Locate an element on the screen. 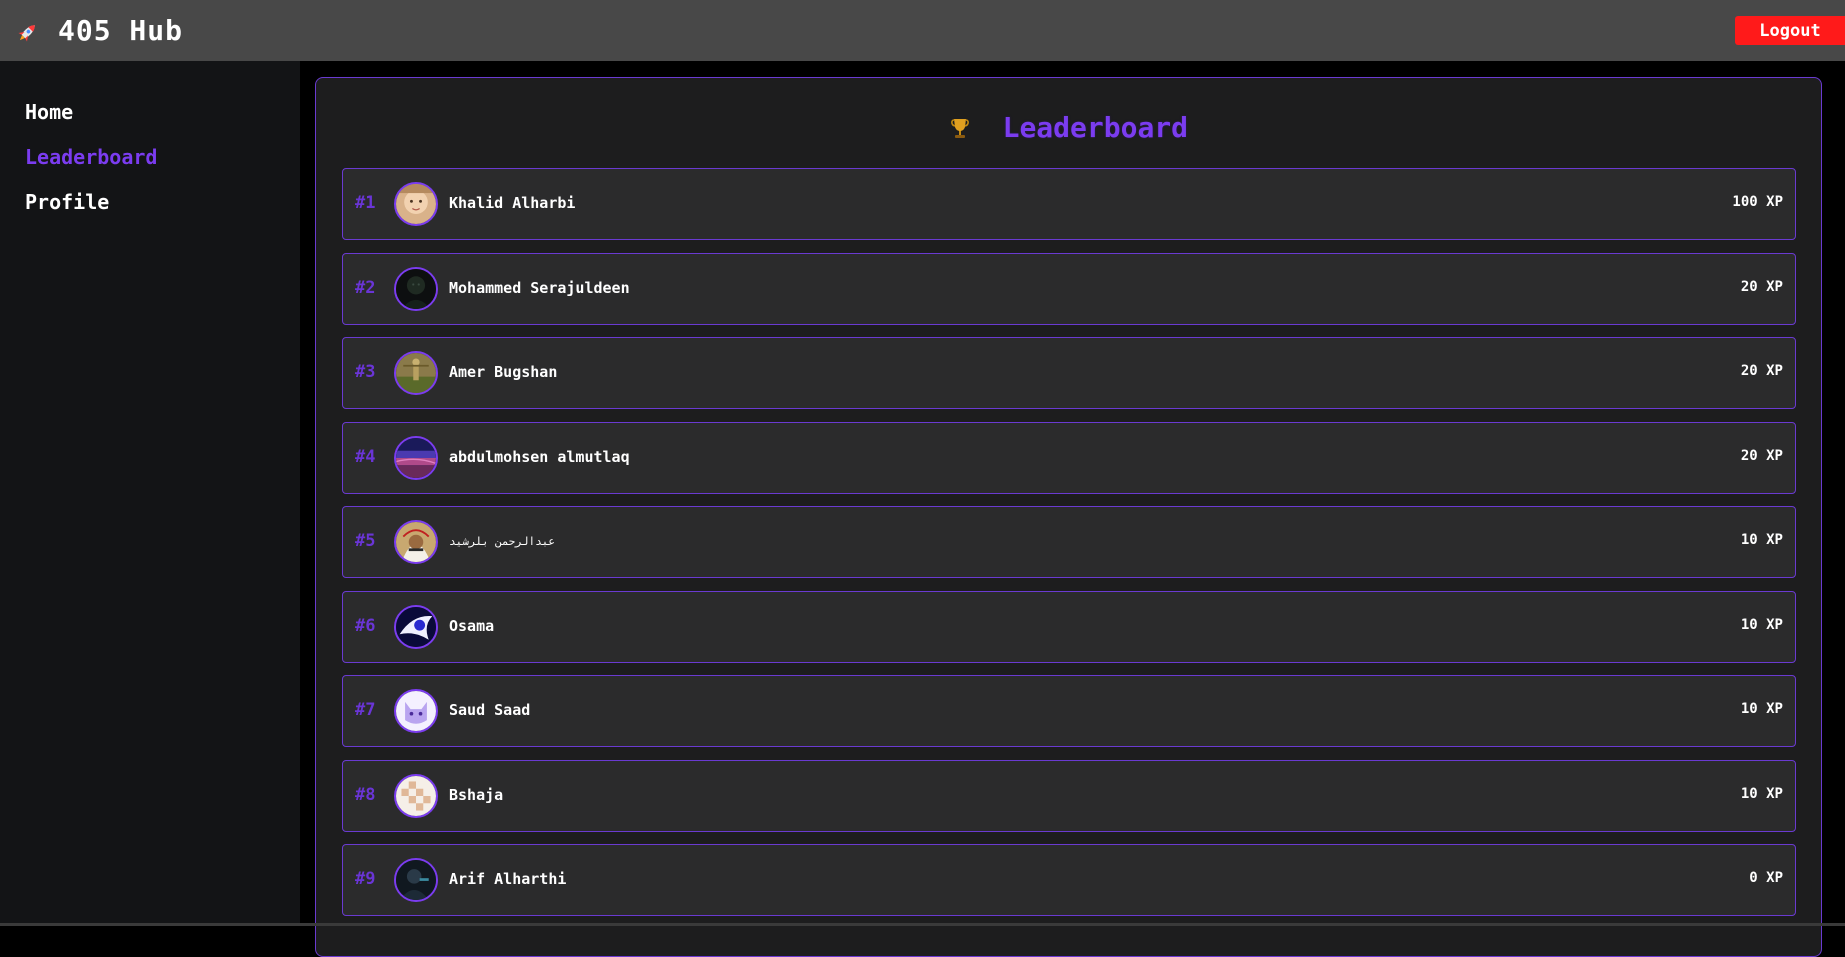 This screenshot has width=1845, height=957. user-name: Arif Alharthi is located at coordinates (508, 879).